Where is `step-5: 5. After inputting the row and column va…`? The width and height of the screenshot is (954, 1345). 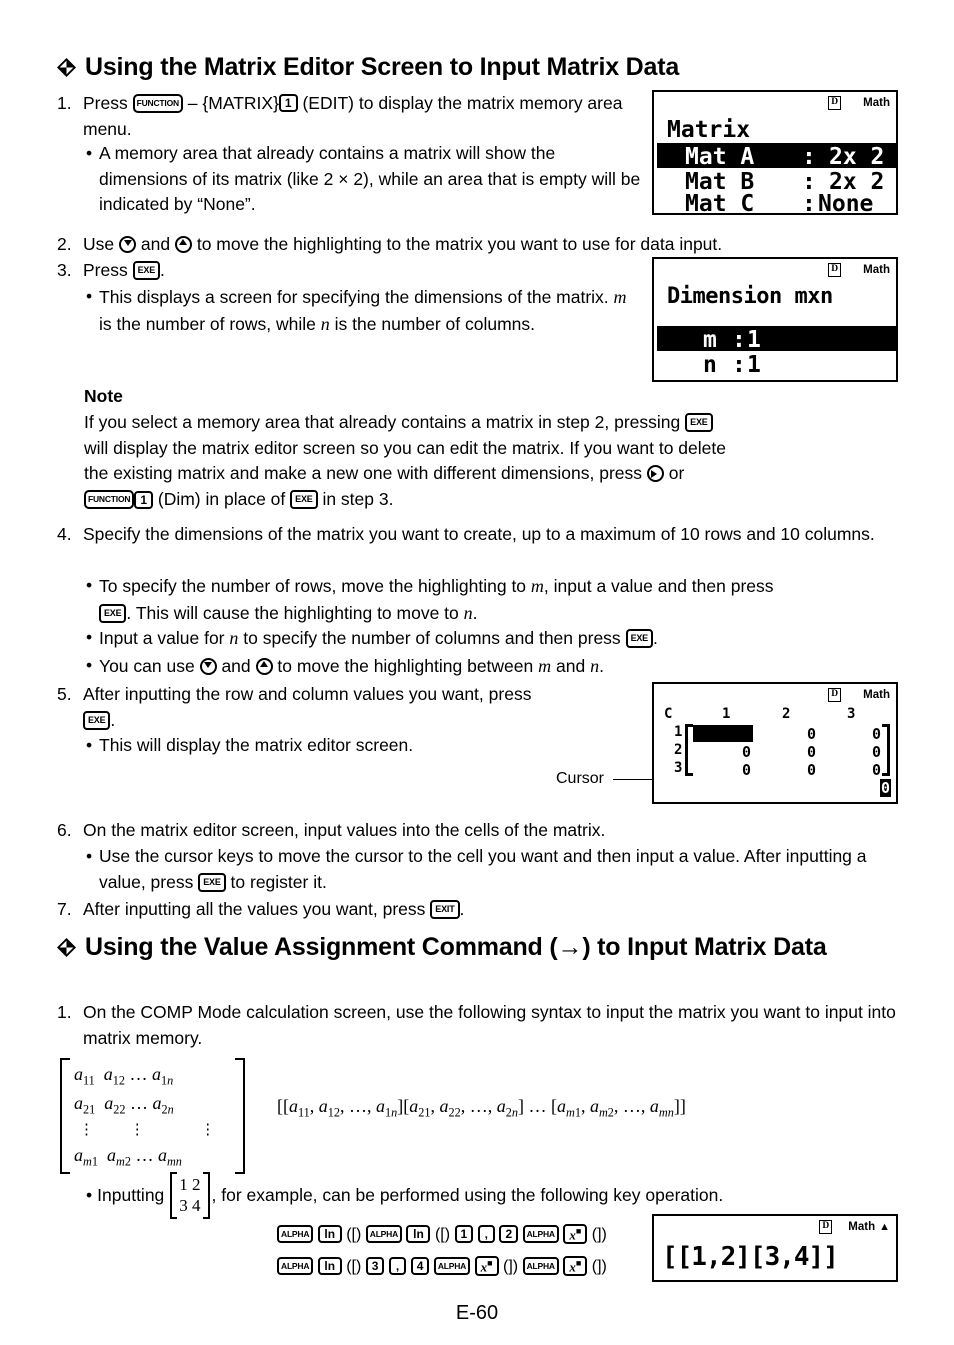
step-5: 5. After inputting the row and column va… is located at coordinates (347, 707).